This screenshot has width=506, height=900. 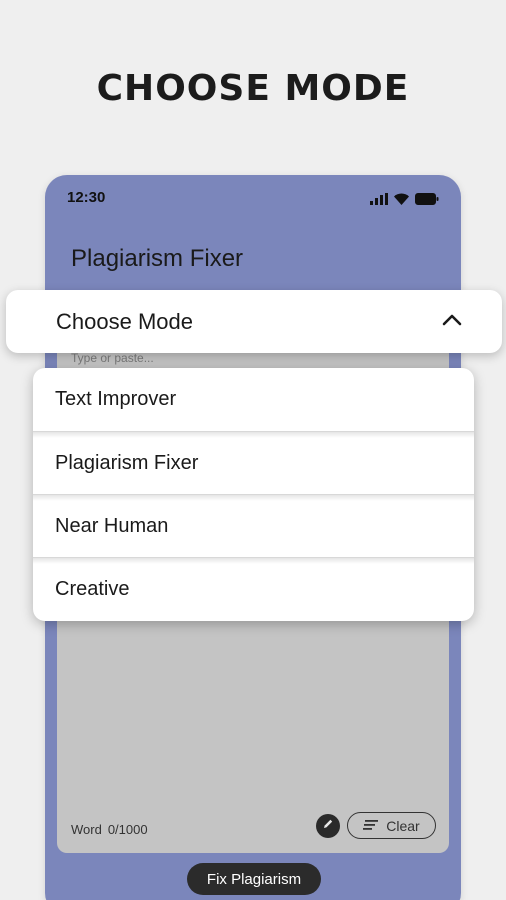 What do you see at coordinates (254, 879) in the screenshot?
I see `fix-plagiarism-button: Fix Plagiarism` at bounding box center [254, 879].